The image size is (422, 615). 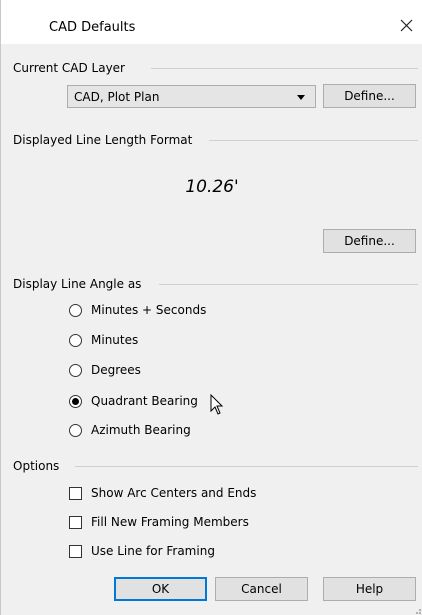 I want to click on group-label-line-length: Displayed Line Length Format, so click(x=106, y=140).